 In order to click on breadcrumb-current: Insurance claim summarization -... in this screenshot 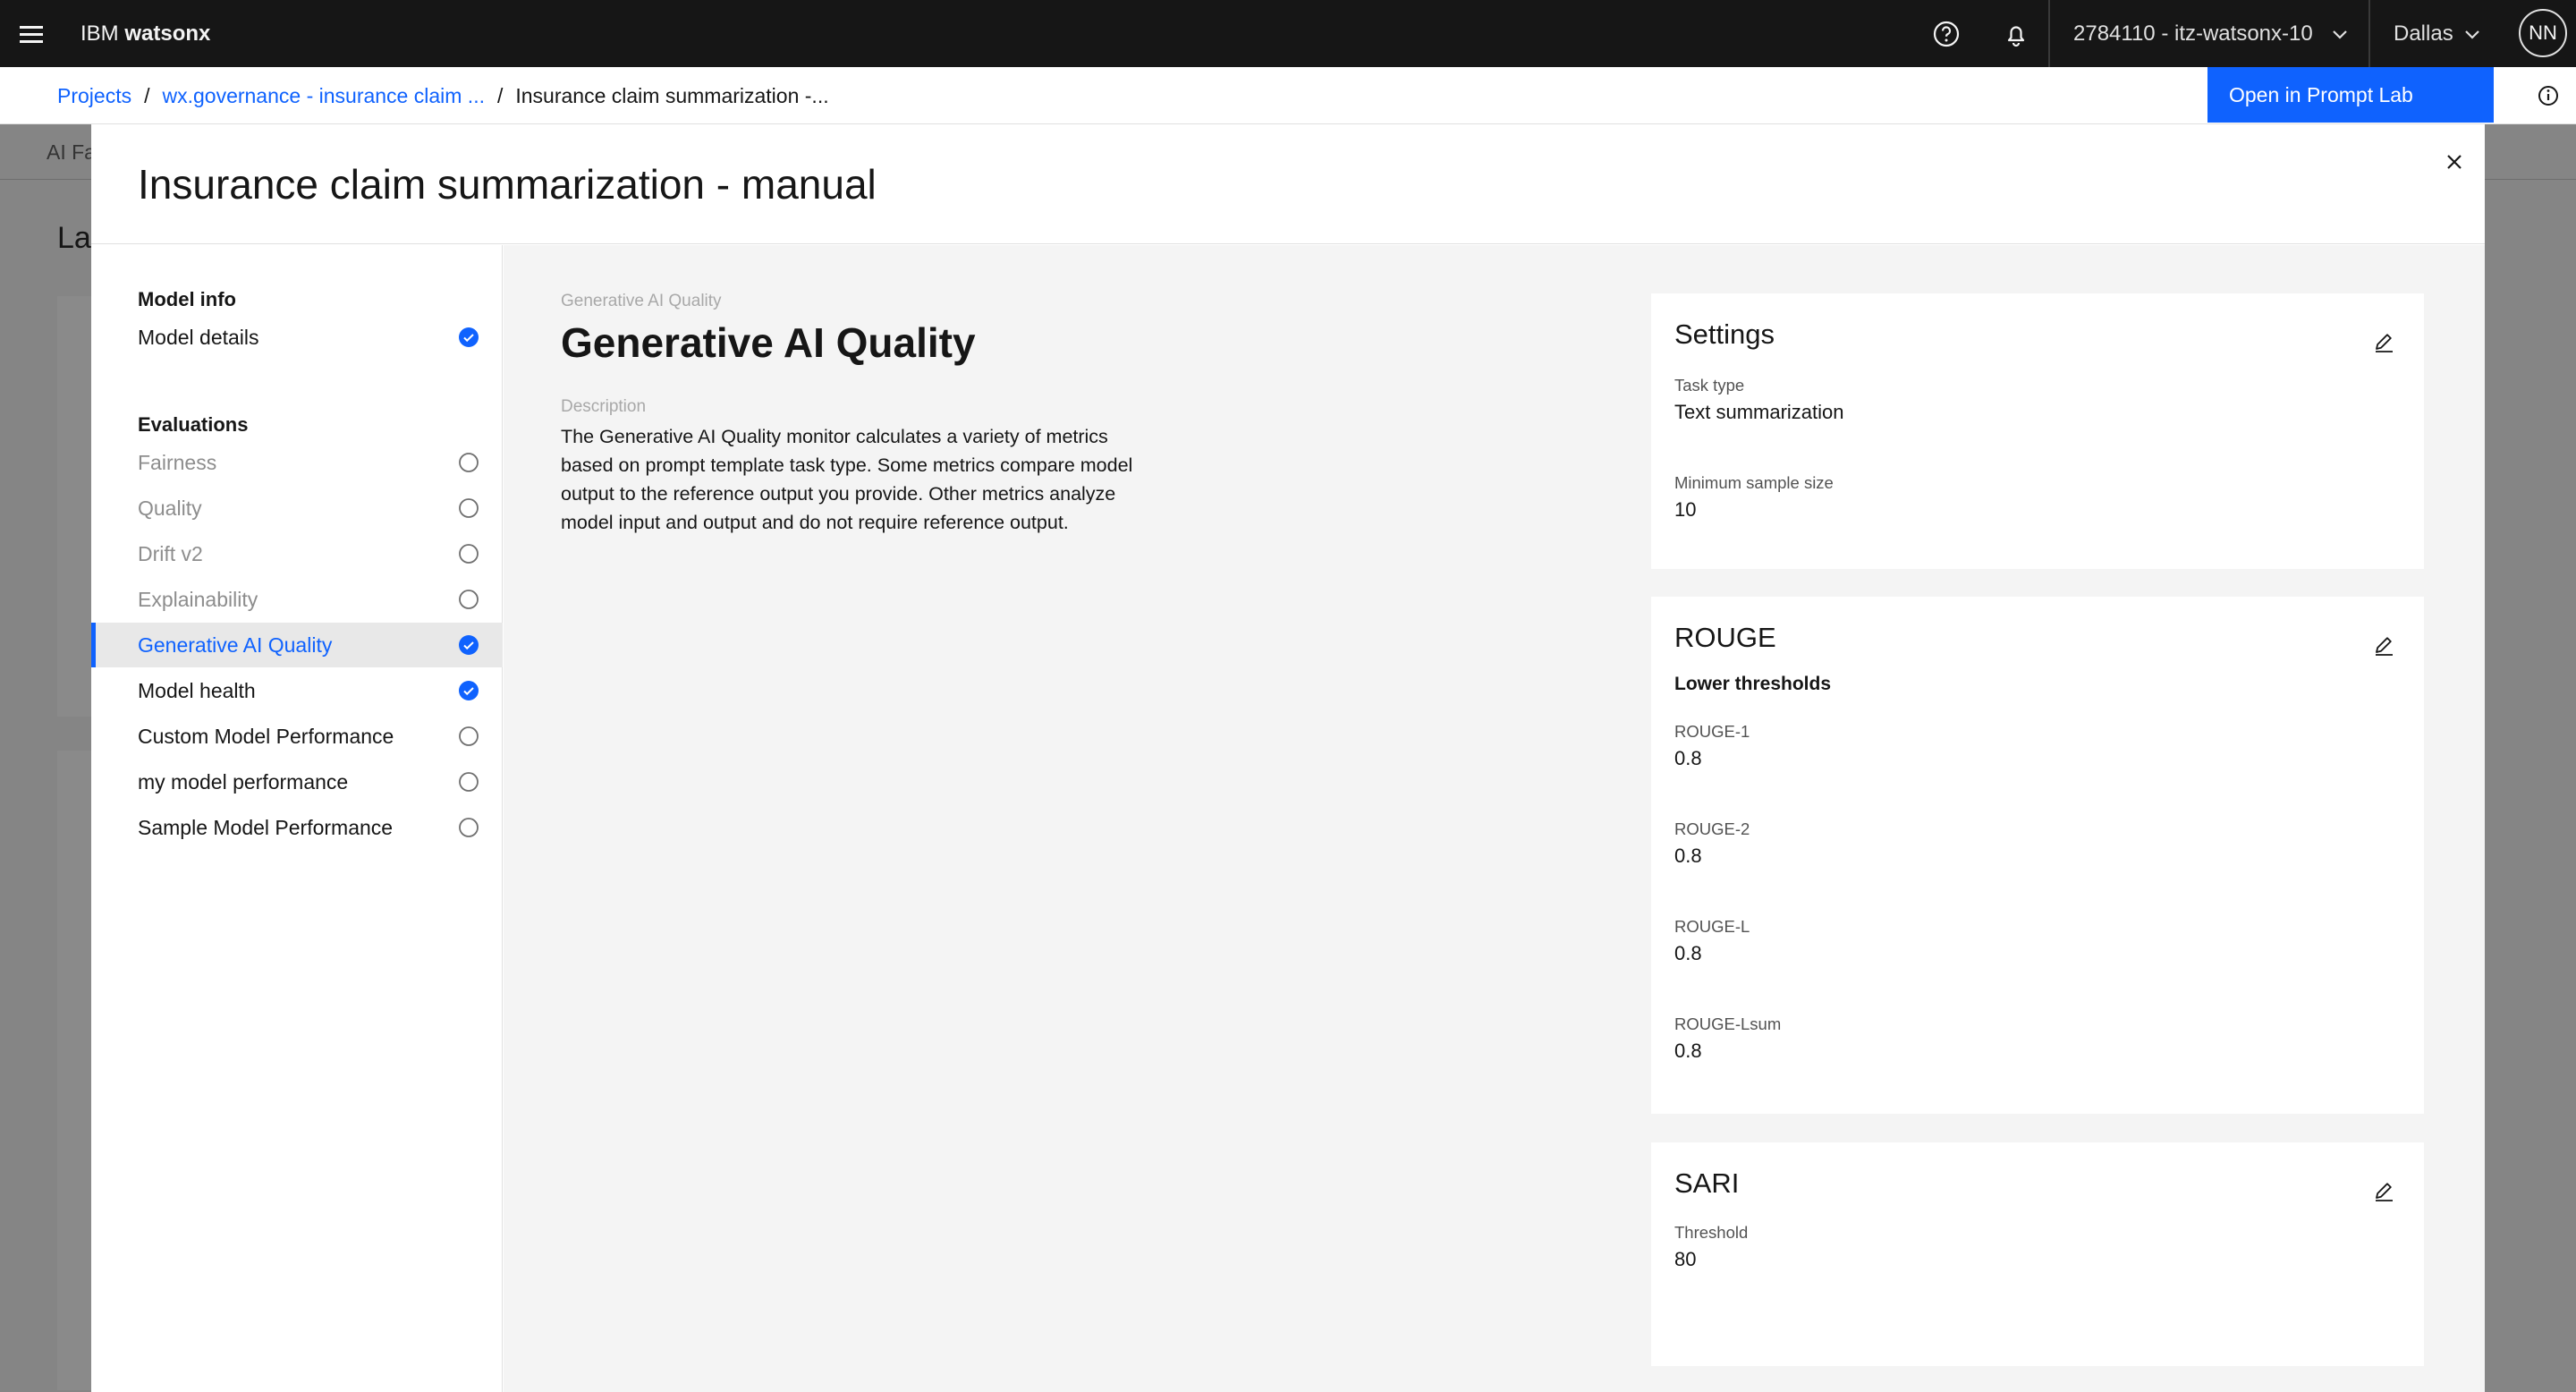, I will do `click(672, 95)`.